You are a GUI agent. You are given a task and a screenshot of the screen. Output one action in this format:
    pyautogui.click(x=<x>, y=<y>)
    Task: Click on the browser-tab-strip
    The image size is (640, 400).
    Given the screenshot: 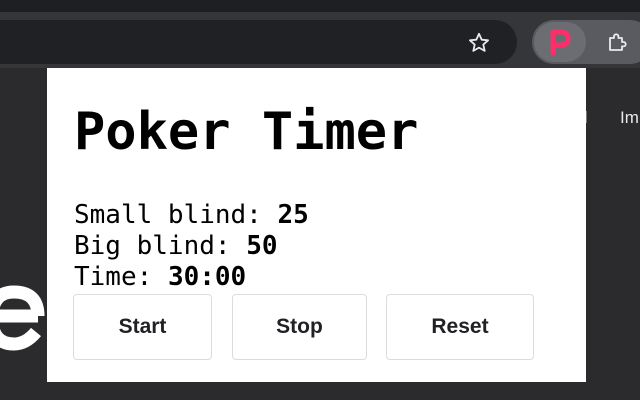 What is the action you would take?
    pyautogui.click(x=320, y=6)
    